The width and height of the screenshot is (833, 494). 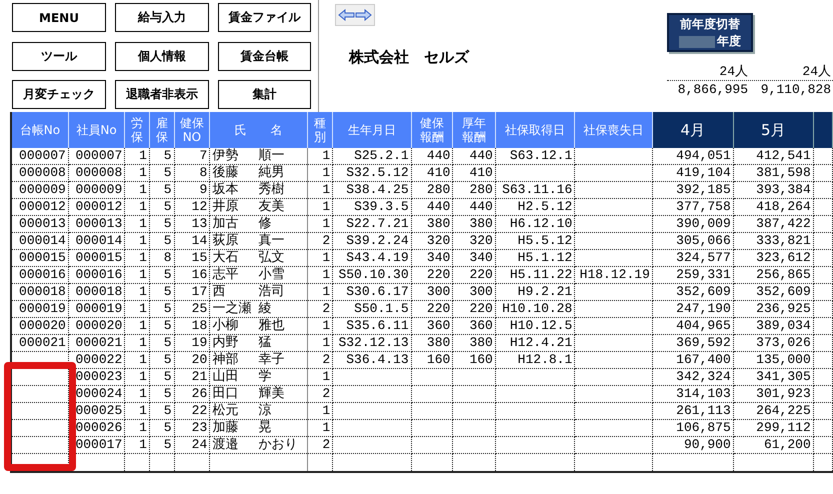 What do you see at coordinates (200, 410) in the screenshot?
I see `table-cell: 22` at bounding box center [200, 410].